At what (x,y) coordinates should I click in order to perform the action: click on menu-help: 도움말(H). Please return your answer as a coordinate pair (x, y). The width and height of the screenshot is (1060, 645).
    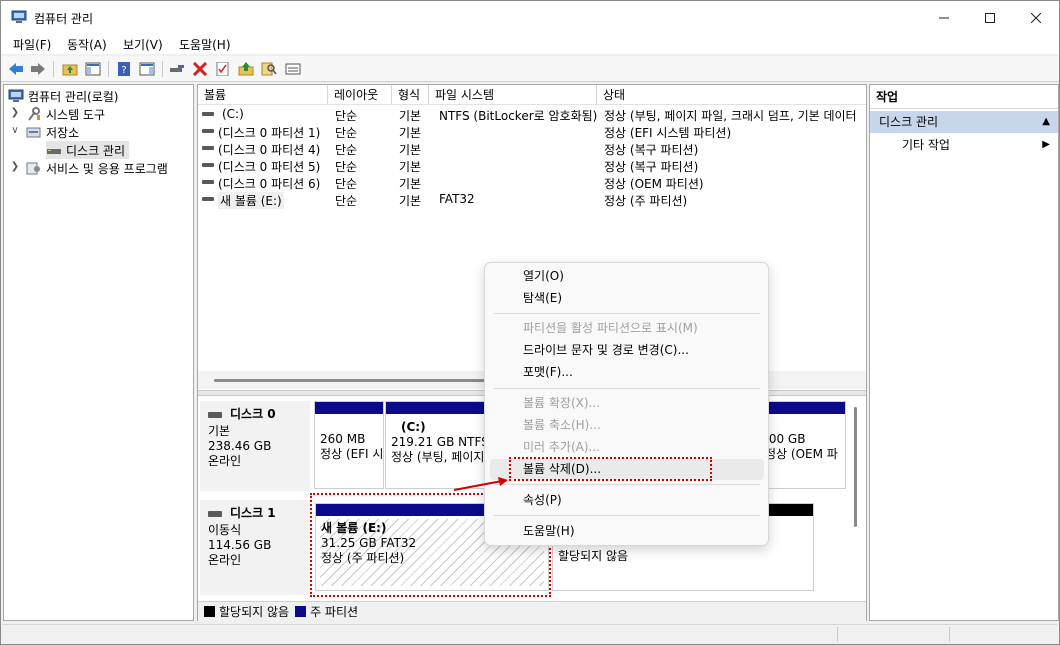
    Looking at the image, I should click on (205, 44).